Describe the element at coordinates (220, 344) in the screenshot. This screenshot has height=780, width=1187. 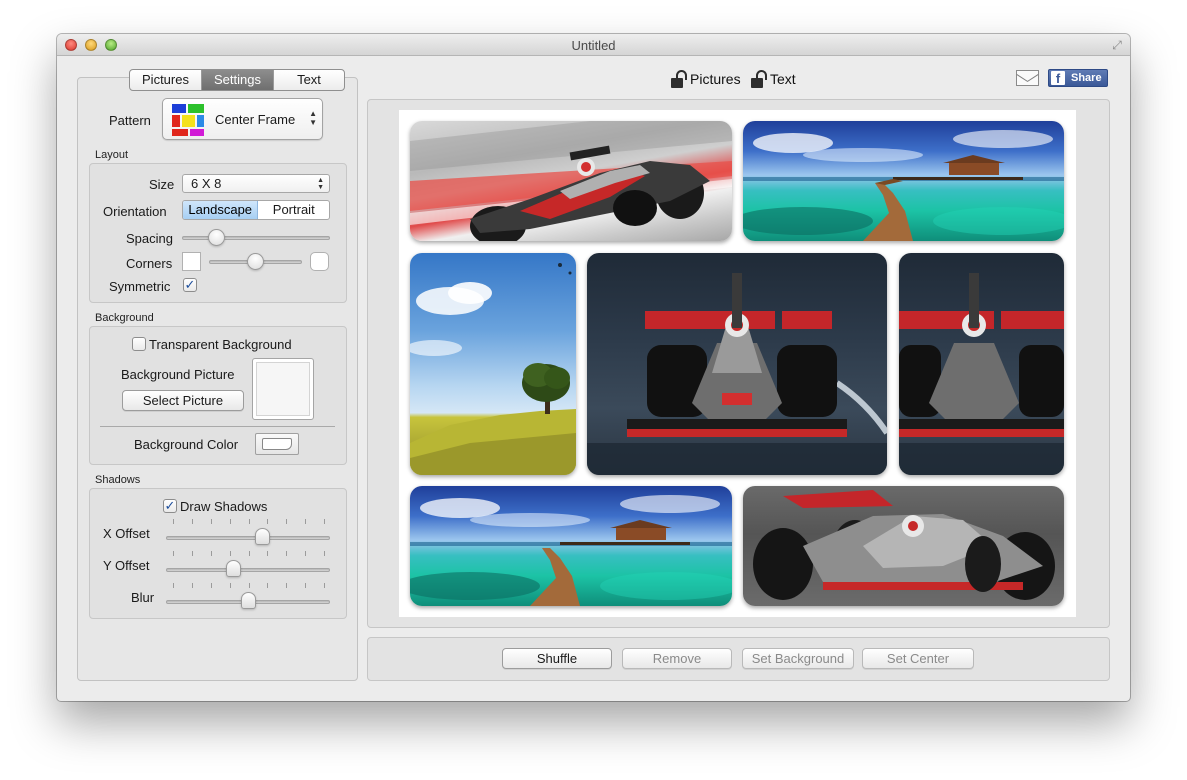
I see `transparent-background-label: Transparent Background` at that location.